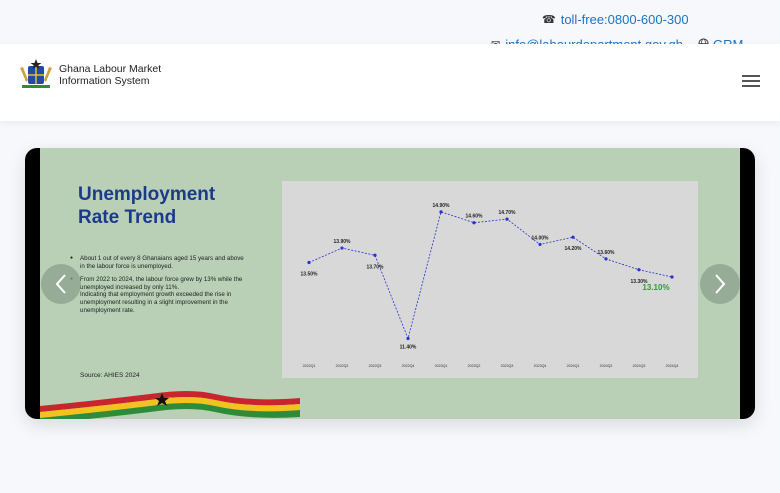 This screenshot has height=493, width=780. I want to click on data-label: 14.70%, so click(508, 213).